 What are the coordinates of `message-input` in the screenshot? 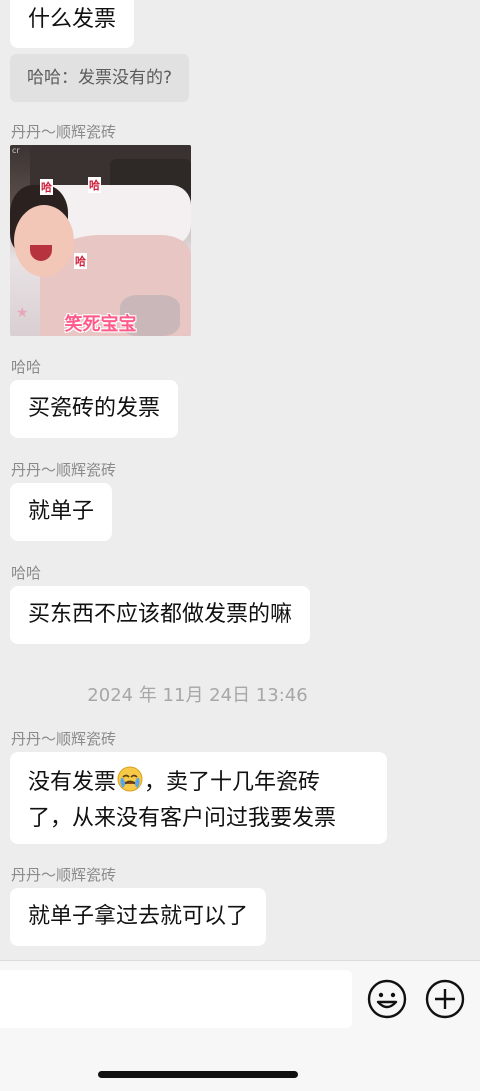 It's located at (176, 999).